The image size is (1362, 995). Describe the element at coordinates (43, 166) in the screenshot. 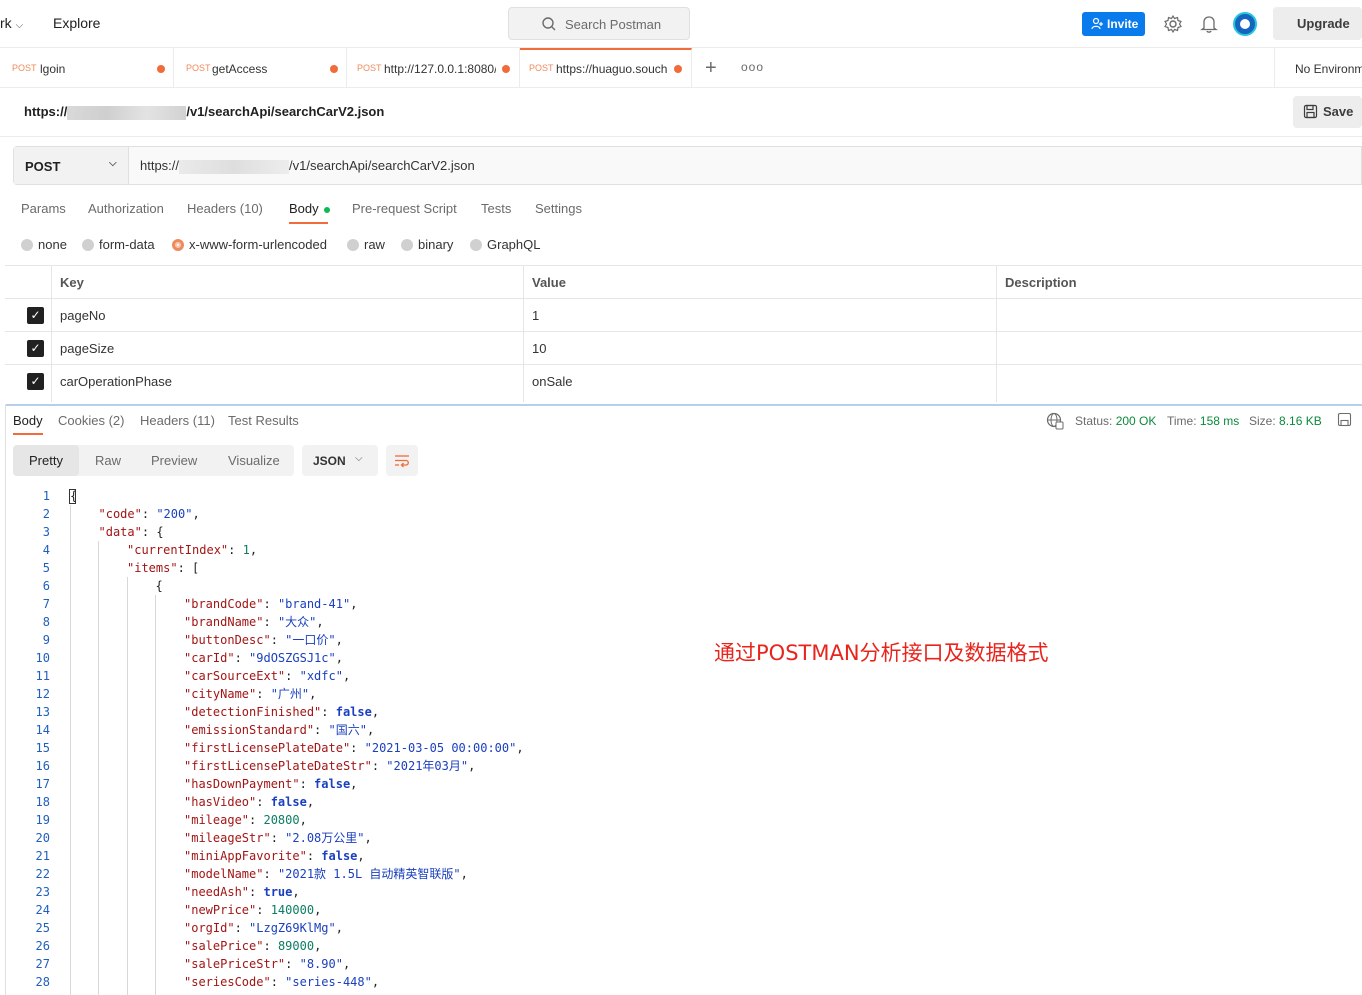

I see `method-label: POST` at that location.